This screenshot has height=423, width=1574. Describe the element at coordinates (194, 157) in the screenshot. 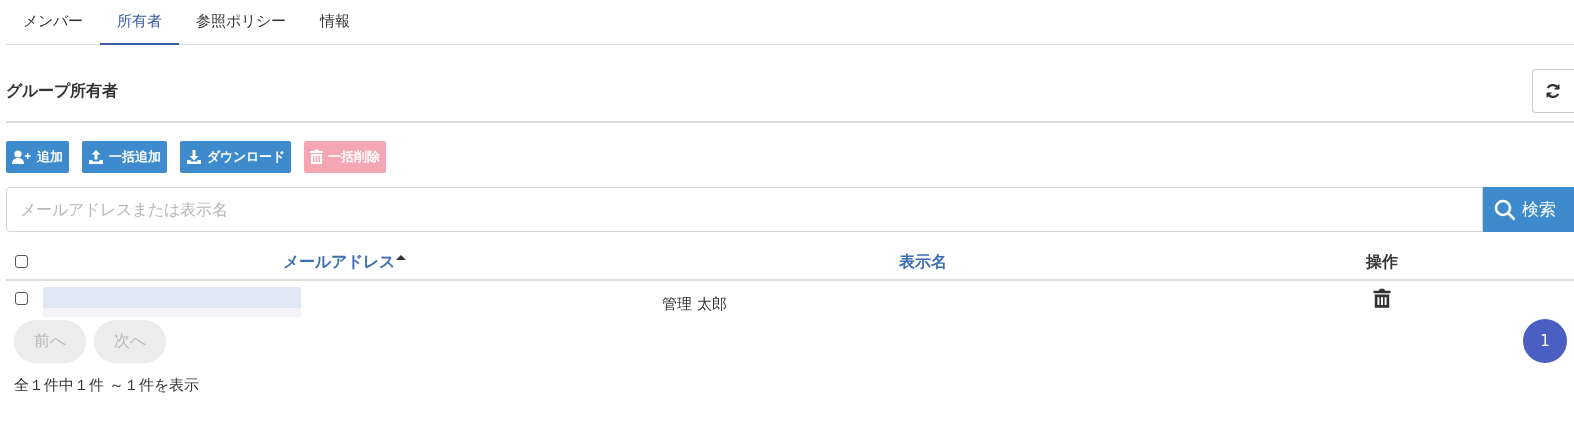

I see `download-icon` at that location.